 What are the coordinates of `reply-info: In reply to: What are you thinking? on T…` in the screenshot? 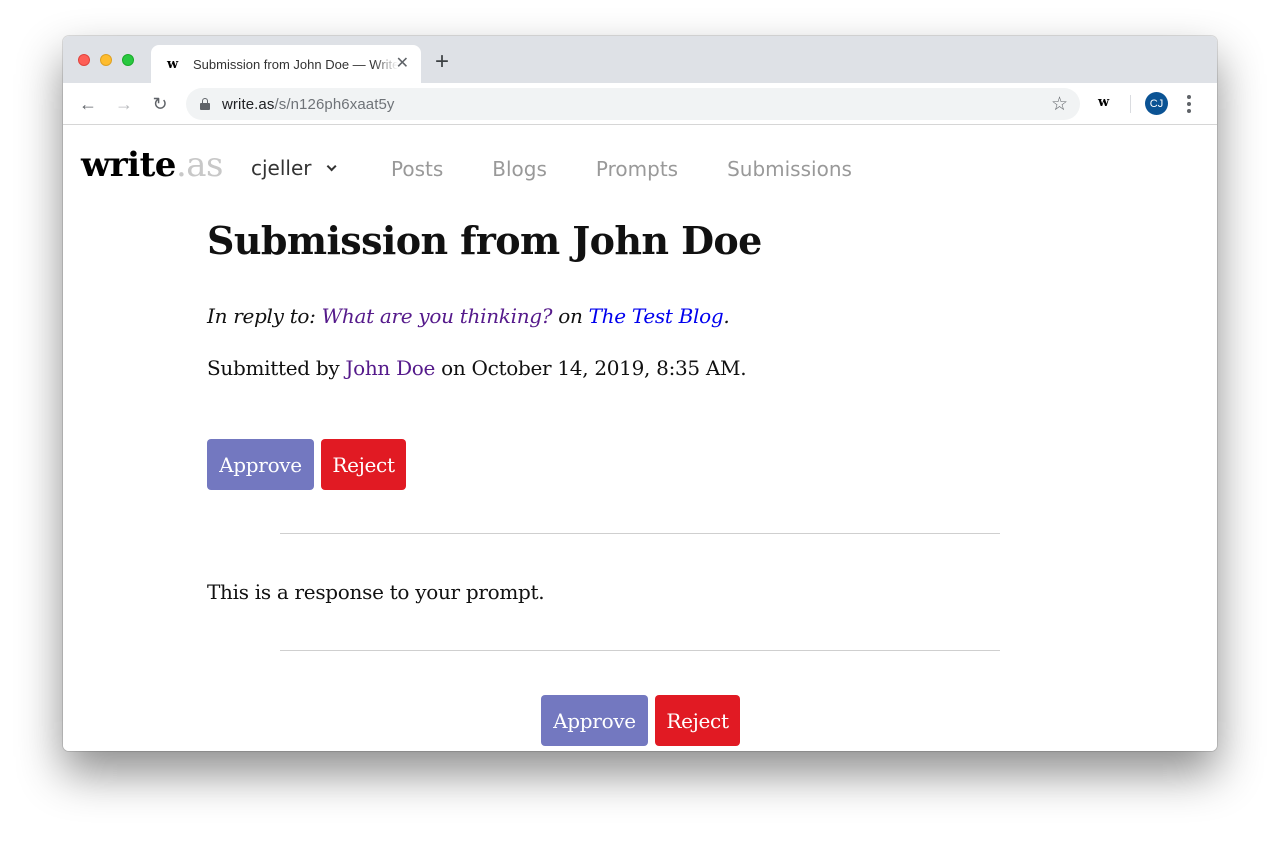 It's located at (468, 316).